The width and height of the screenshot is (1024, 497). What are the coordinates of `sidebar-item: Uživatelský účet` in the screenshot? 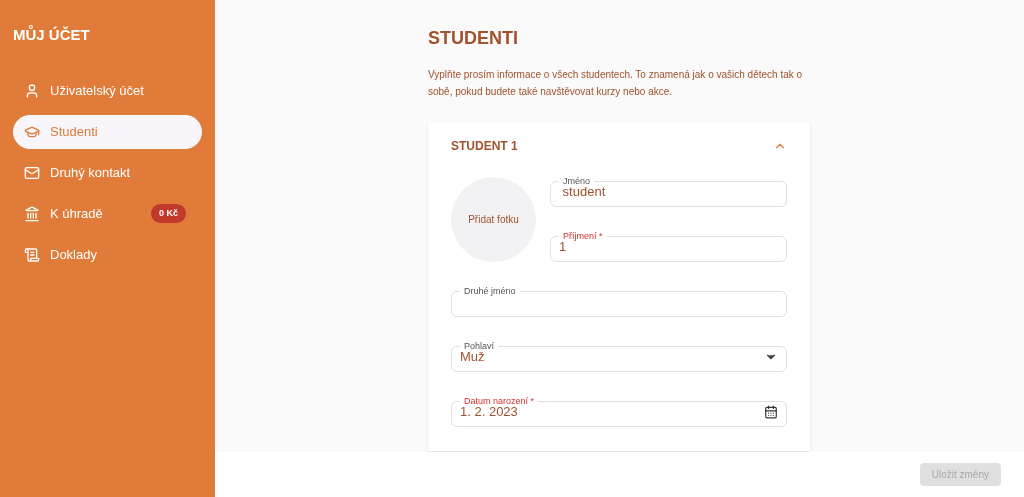 It's located at (107, 90).